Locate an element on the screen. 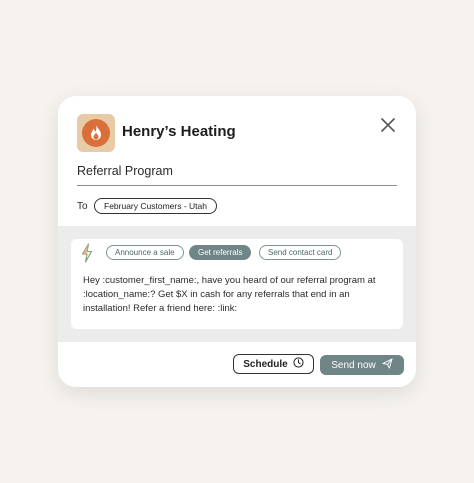 The image size is (474, 483). subject-underline is located at coordinates (237, 185).